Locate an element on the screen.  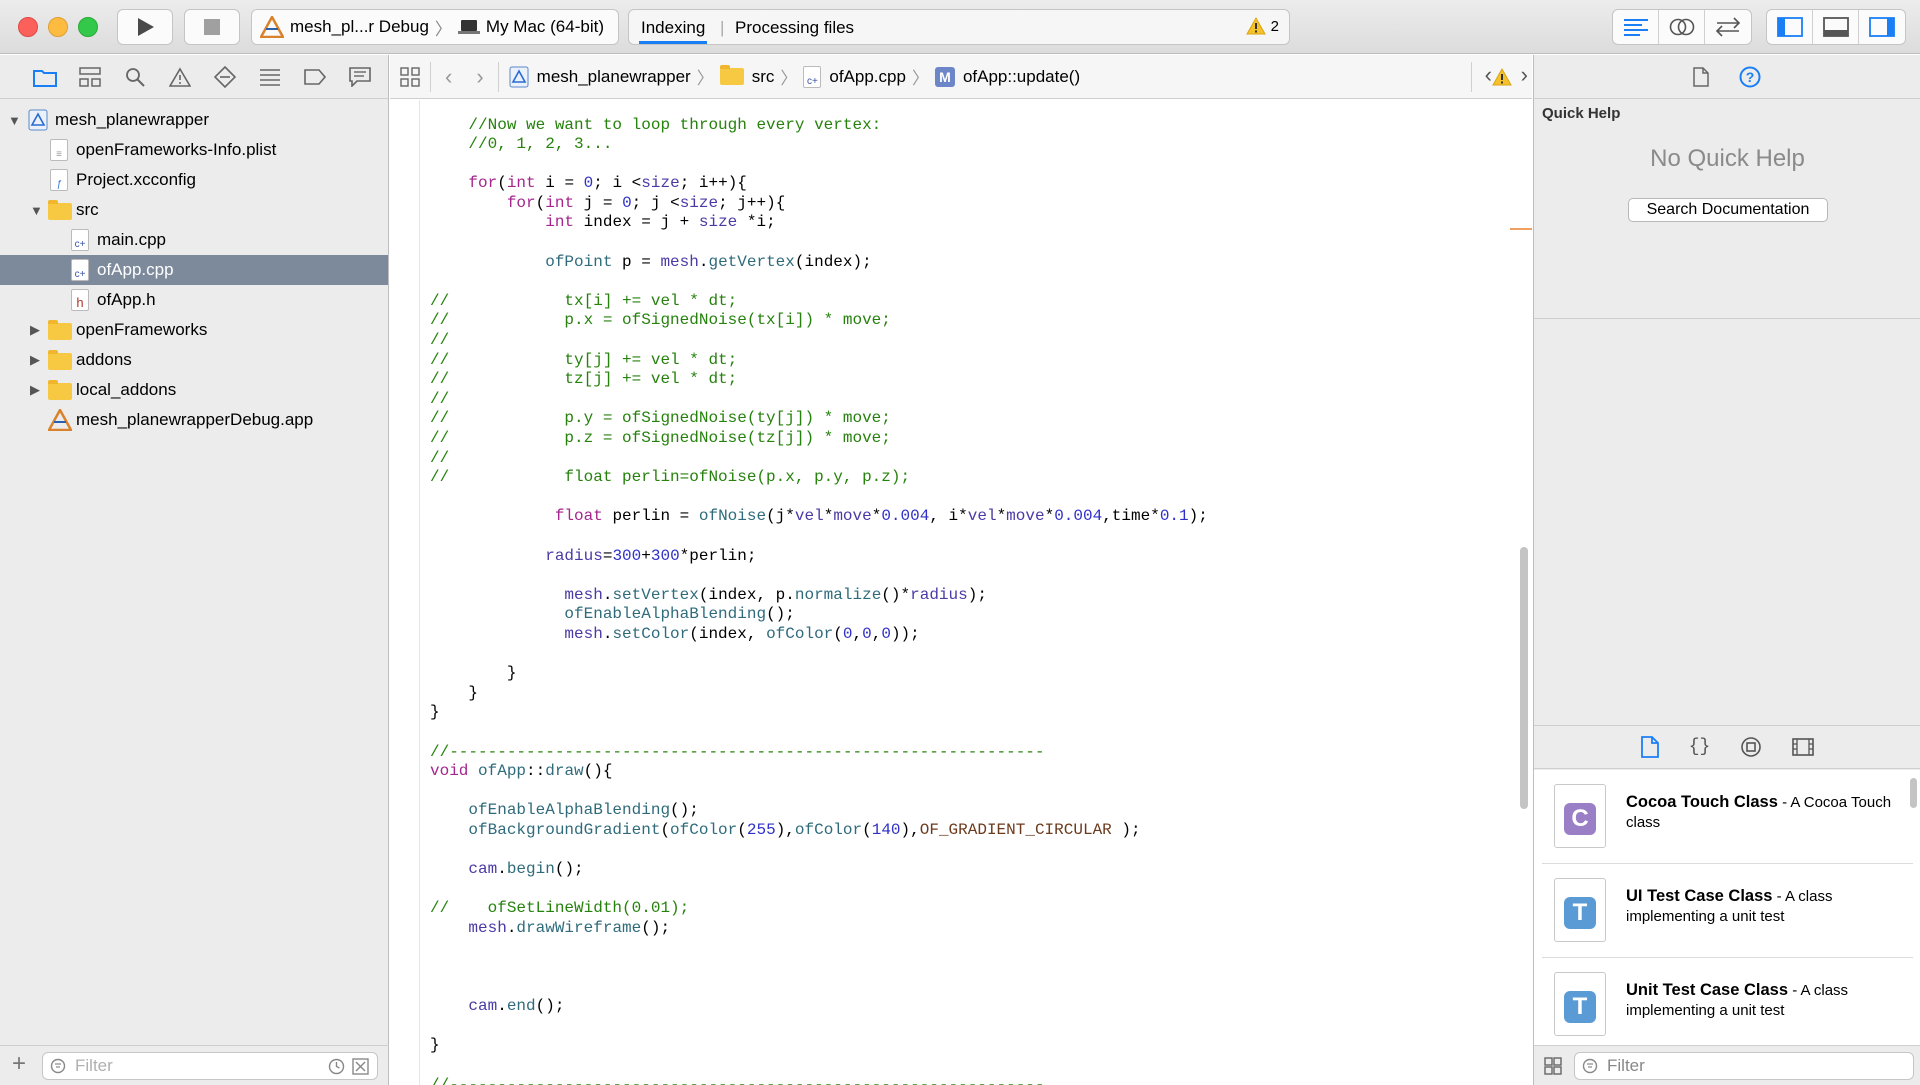
vertical-scrollbar is located at coordinates (1524, 678).